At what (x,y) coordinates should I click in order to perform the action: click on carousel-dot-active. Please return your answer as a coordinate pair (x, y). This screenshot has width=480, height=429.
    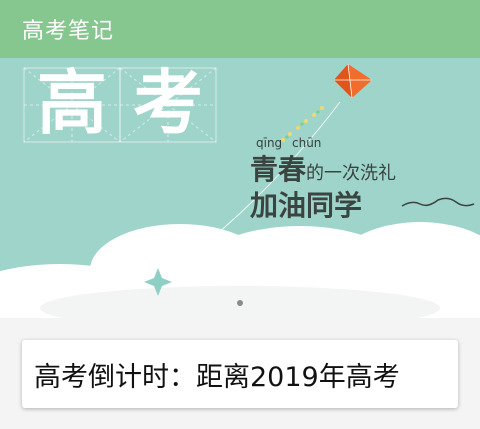
    Looking at the image, I should click on (240, 303).